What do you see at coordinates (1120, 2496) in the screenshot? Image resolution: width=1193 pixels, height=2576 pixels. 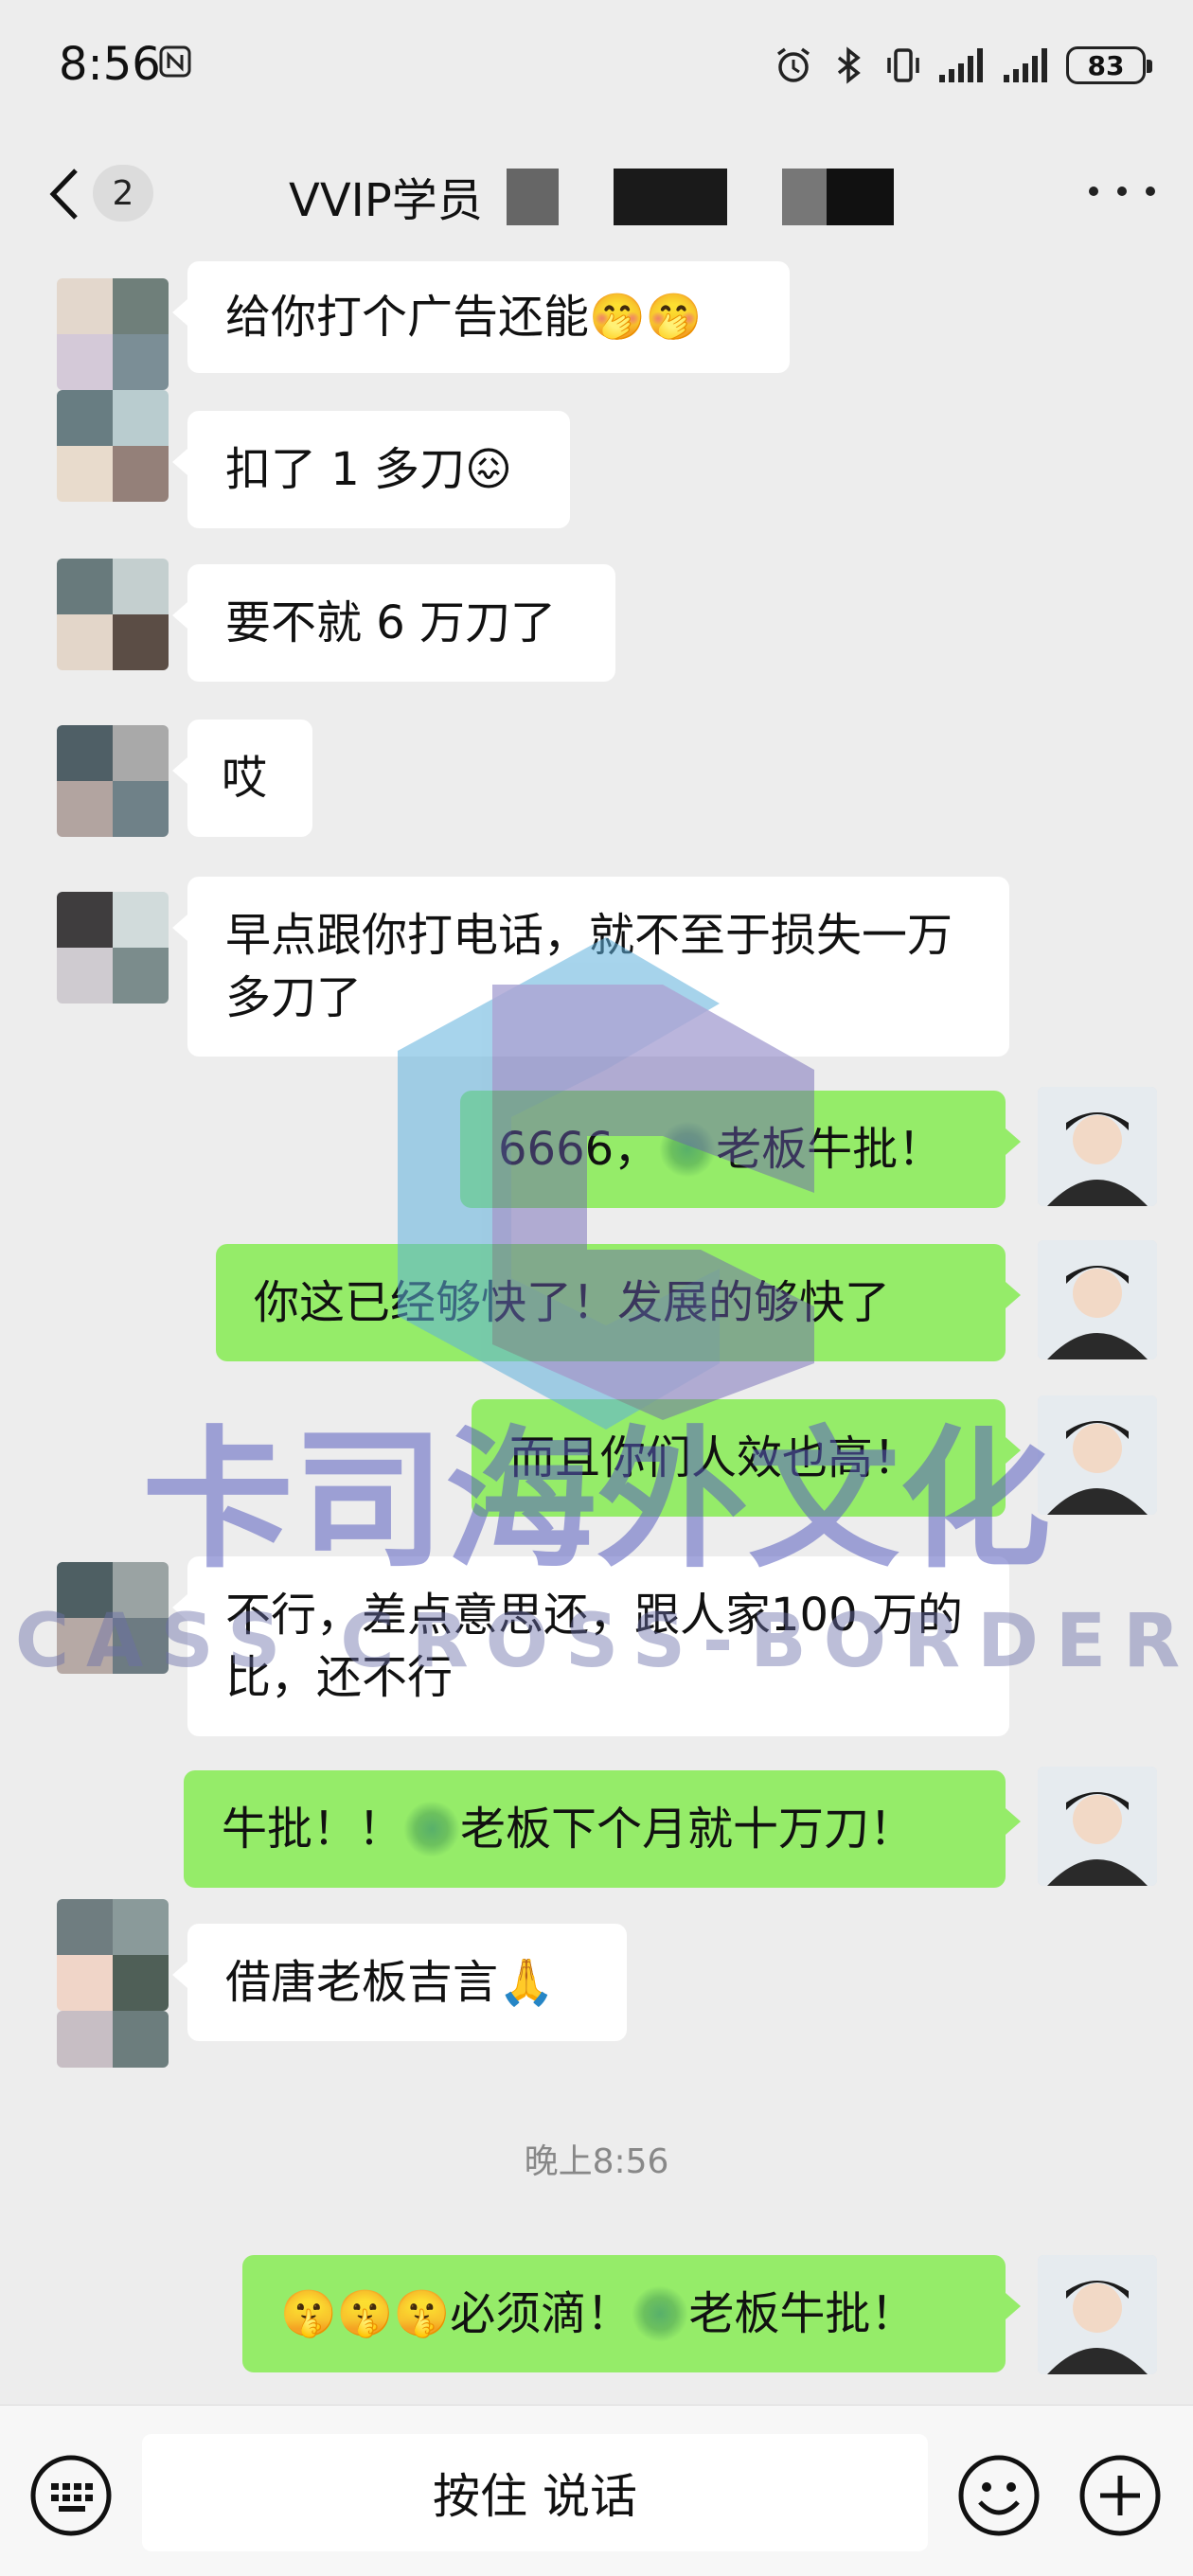 I see `add-more-icon` at bounding box center [1120, 2496].